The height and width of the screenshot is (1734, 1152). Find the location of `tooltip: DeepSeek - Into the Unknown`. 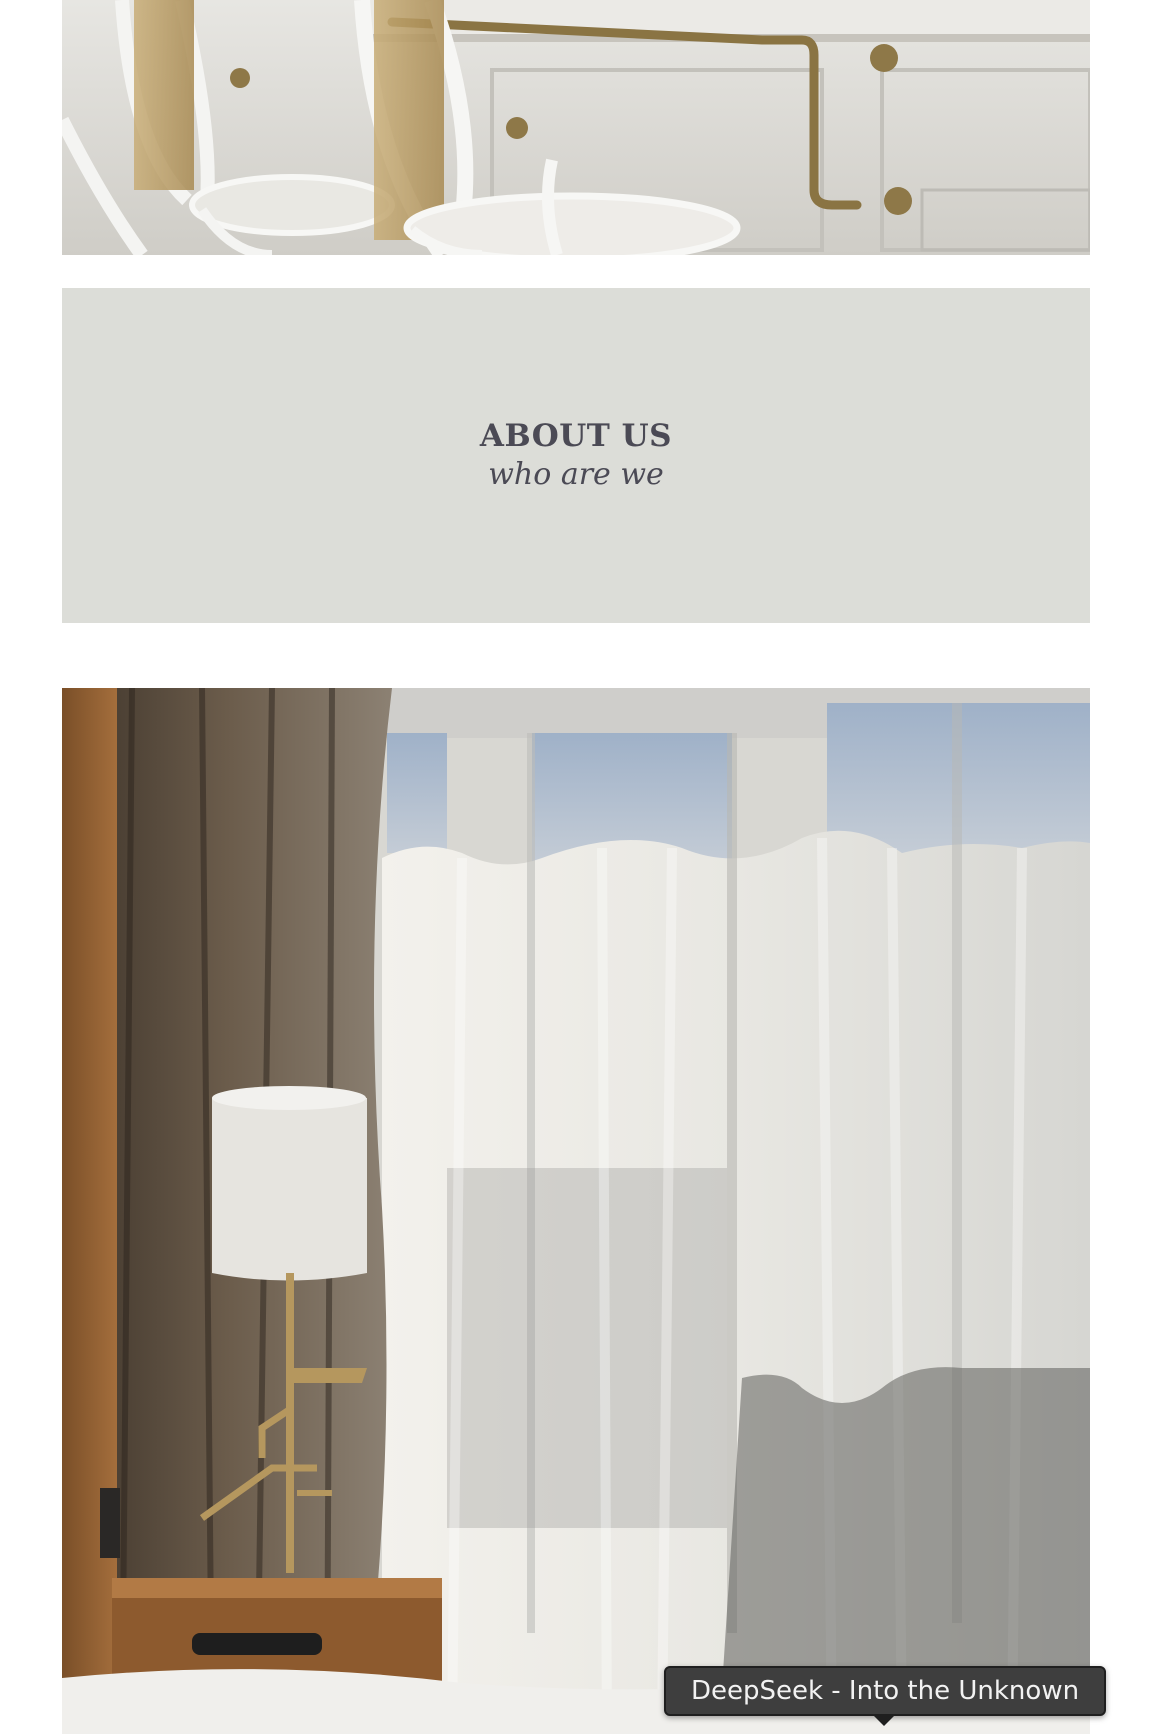

tooltip: DeepSeek - Into the Unknown is located at coordinates (885, 1691).